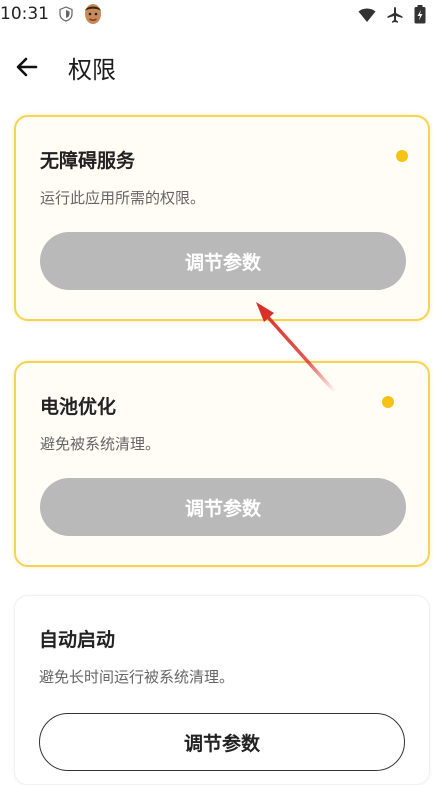  Describe the element at coordinates (420, 14) in the screenshot. I see `battery-icon` at that location.